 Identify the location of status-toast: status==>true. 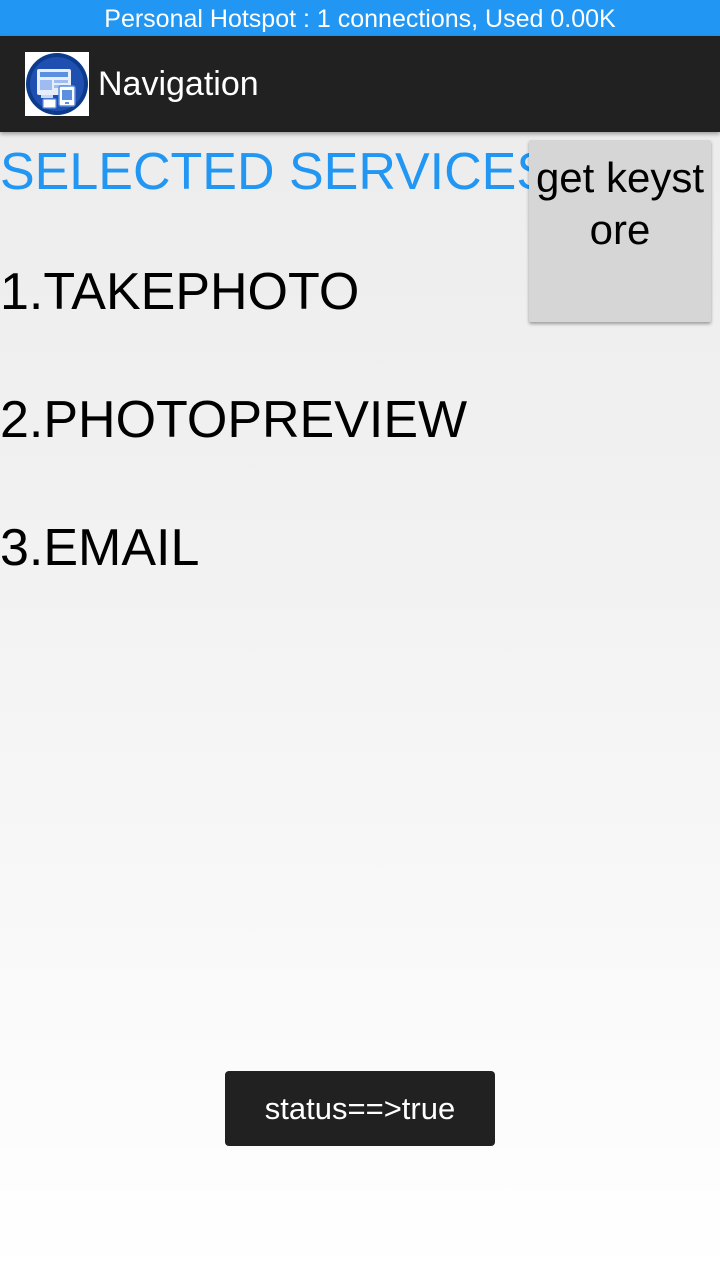
(360, 1108).